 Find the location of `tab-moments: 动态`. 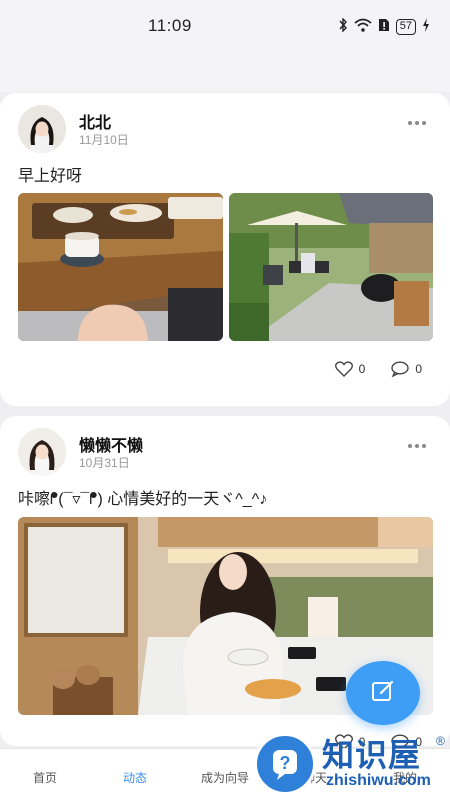

tab-moments: 动态 is located at coordinates (135, 774).